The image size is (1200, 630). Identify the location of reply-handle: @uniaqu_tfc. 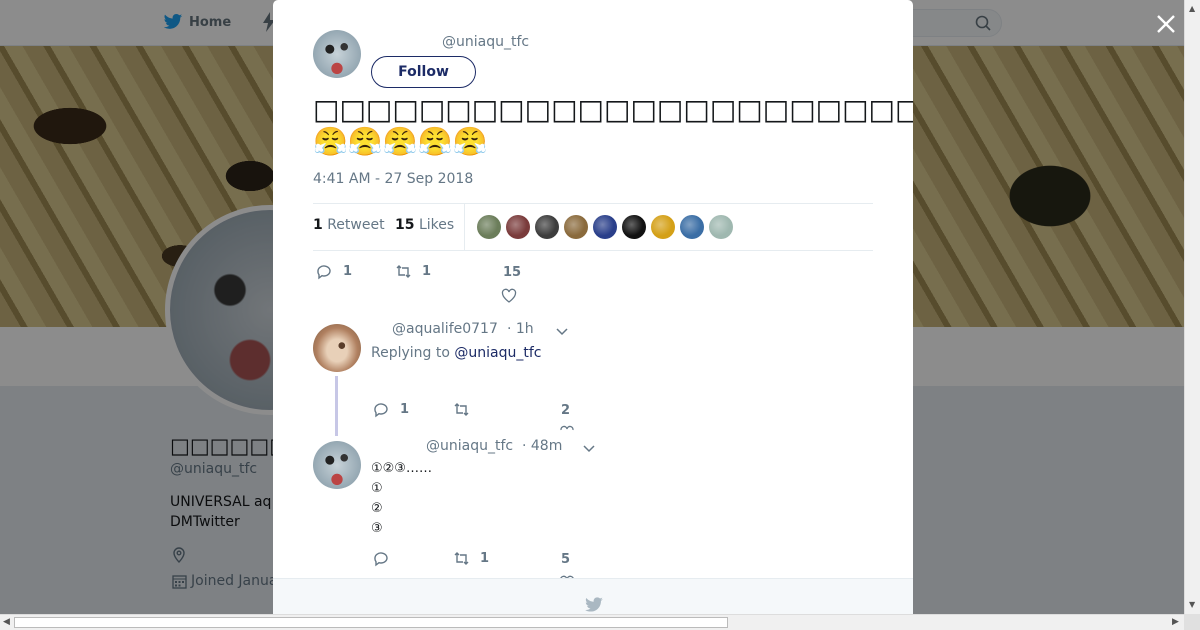
(469, 446).